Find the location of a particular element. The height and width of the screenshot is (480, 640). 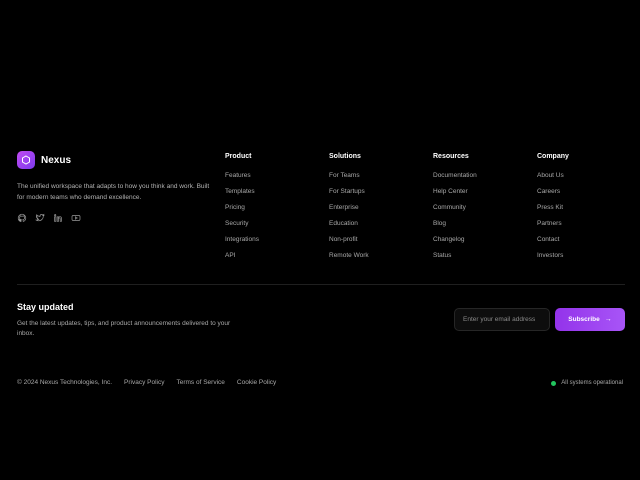

footer-link-pricing: Pricing is located at coordinates (242, 211).